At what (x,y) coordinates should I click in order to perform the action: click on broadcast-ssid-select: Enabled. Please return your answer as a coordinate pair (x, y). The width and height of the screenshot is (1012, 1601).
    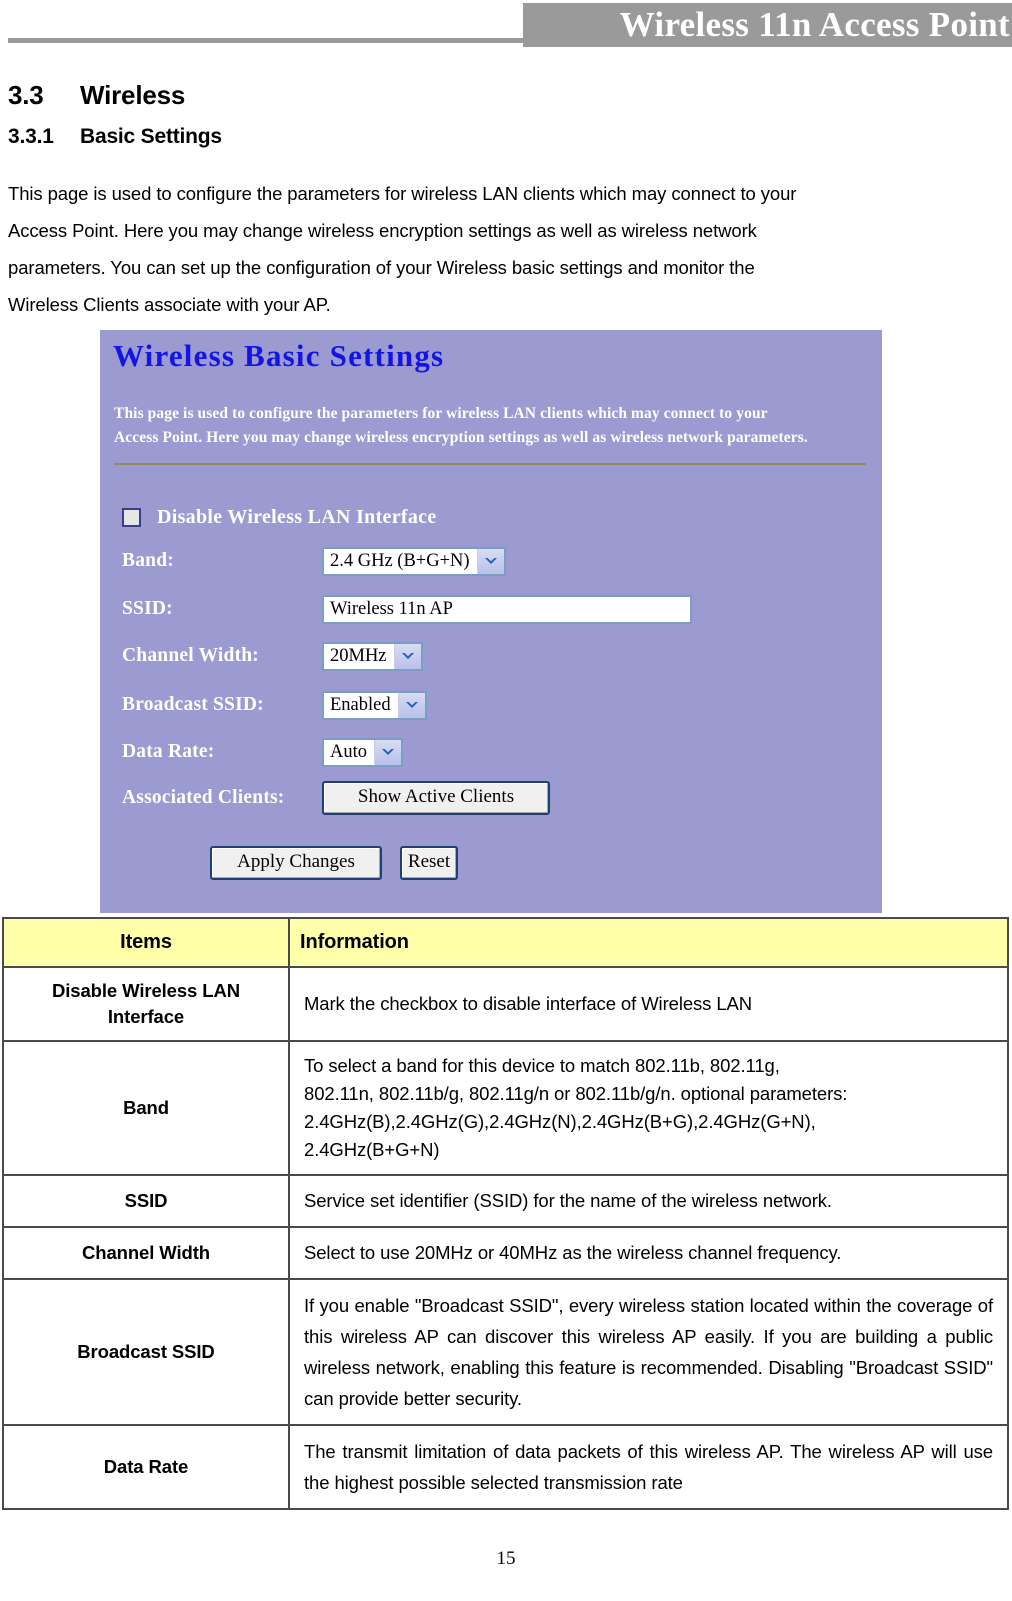
    Looking at the image, I should click on (374, 705).